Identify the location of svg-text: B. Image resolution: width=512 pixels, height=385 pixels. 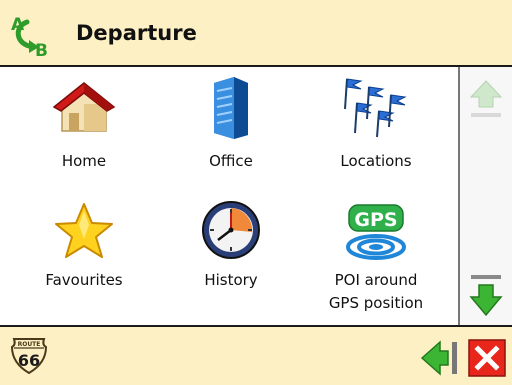
(41, 49).